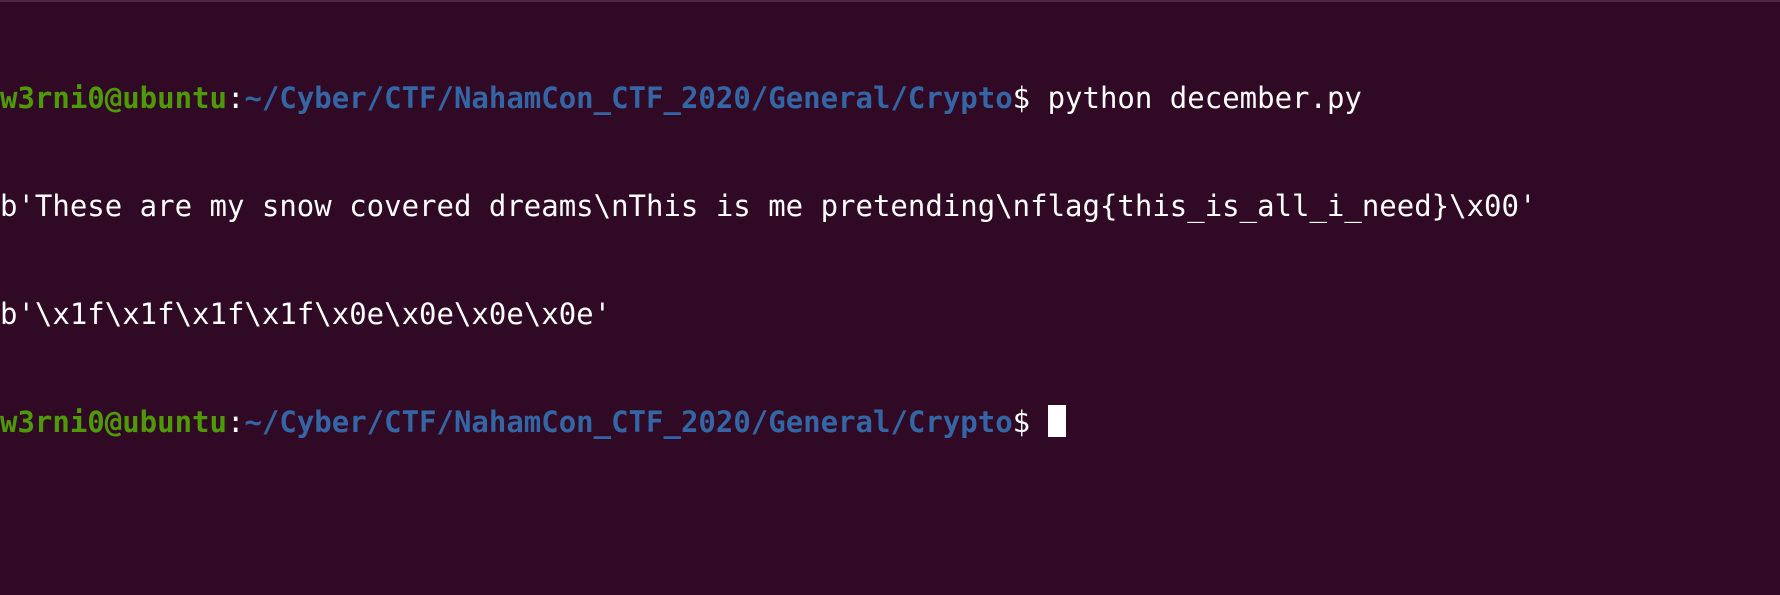 This screenshot has width=1780, height=595. What do you see at coordinates (1204, 98) in the screenshot?
I see `command-text: python december.py` at bounding box center [1204, 98].